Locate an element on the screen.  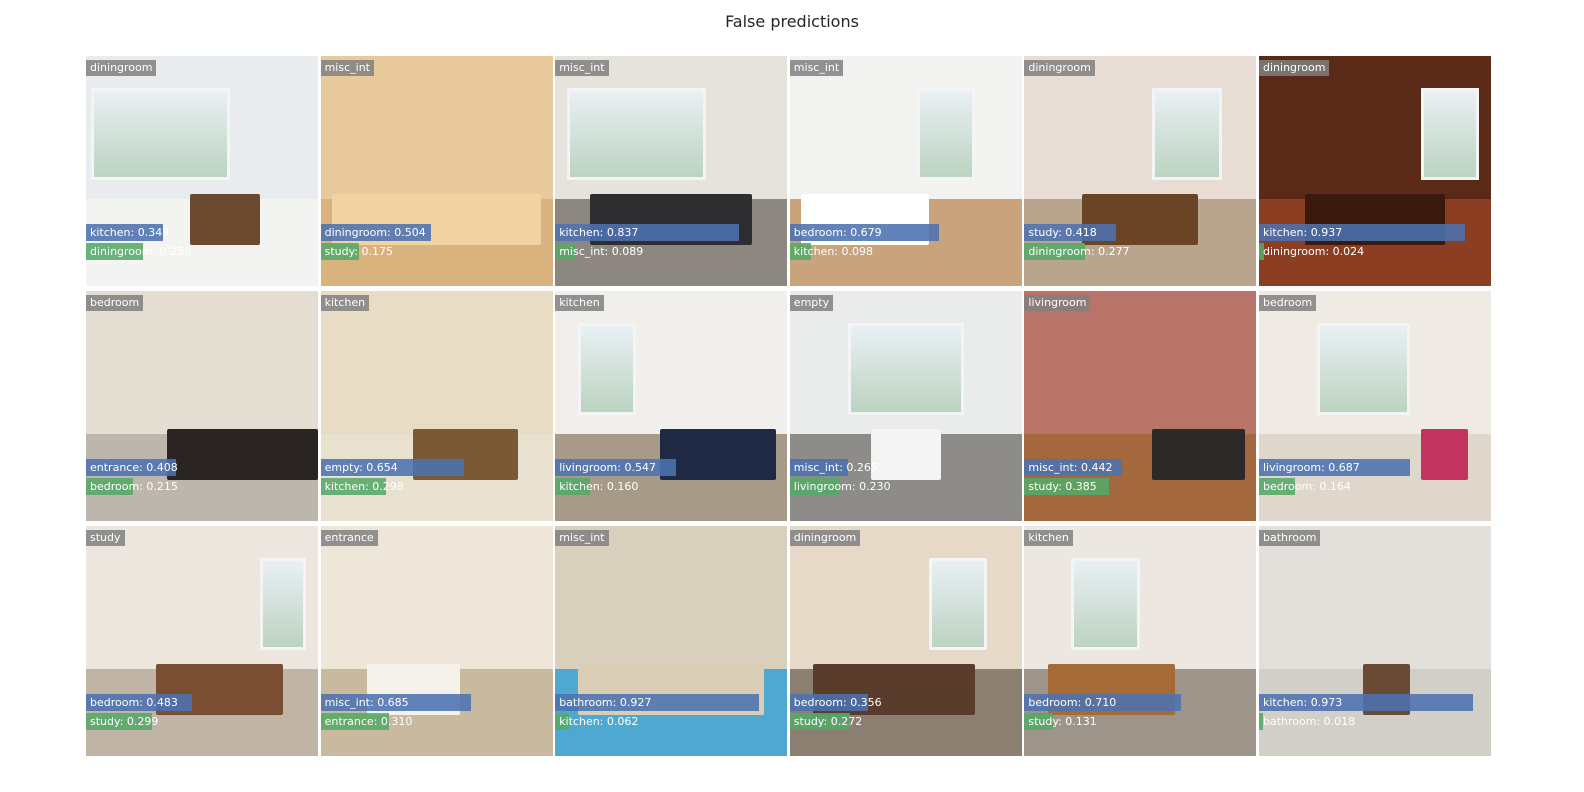
grid-tile: misc_int bathroom: 0.927 kitchen: 0.062 is located at coordinates (671, 641).